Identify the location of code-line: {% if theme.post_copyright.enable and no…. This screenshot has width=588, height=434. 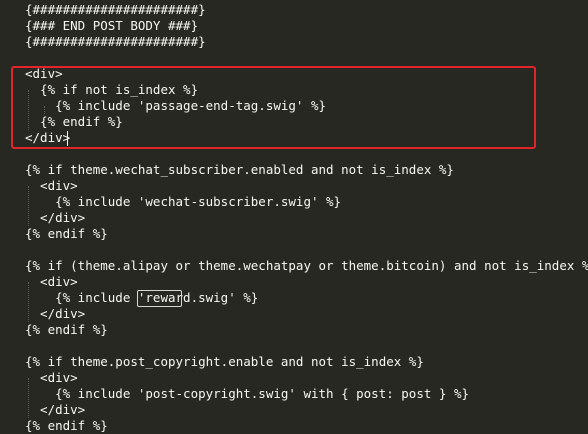
(224, 362).